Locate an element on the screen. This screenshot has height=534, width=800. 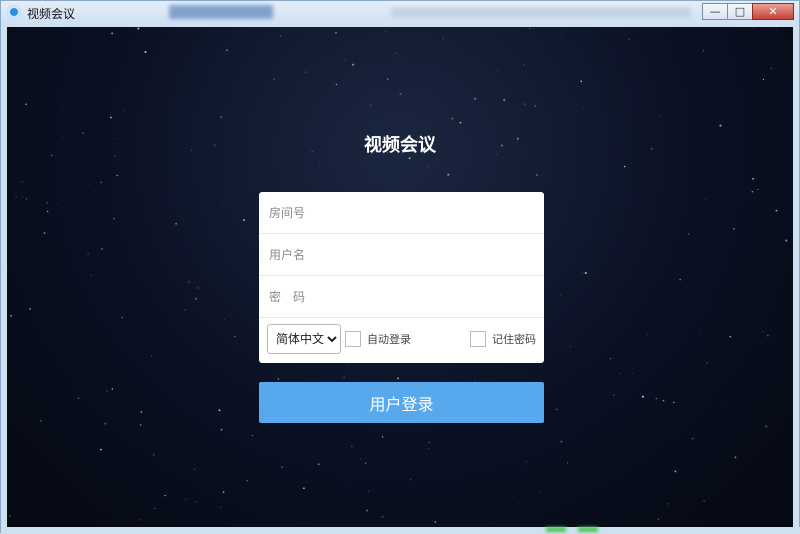
username-input is located at coordinates (401, 254).